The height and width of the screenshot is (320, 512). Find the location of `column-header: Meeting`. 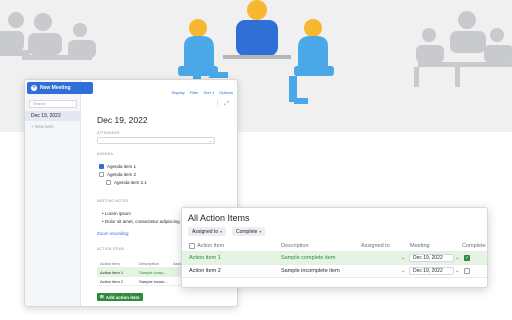

column-header: Meeting is located at coordinates (420, 246).